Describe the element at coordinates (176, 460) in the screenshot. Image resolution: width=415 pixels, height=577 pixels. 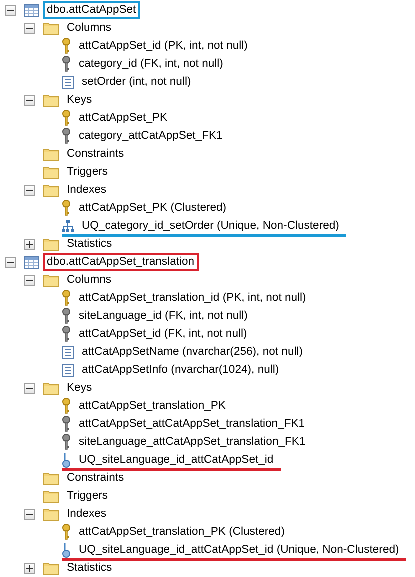
I see `tree-item-label: UQ_siteLanguage_id_attCatAppSet_id` at that location.